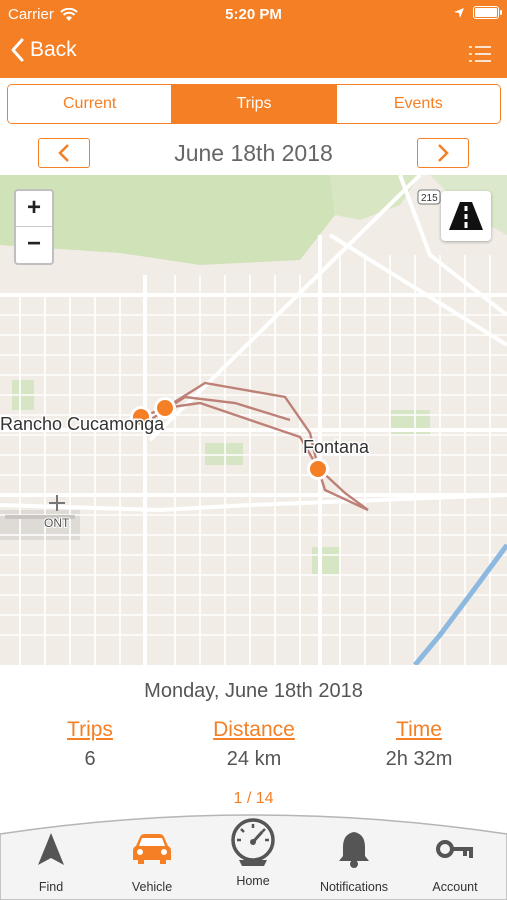  I want to click on list-menu-icon, so click(480, 54).